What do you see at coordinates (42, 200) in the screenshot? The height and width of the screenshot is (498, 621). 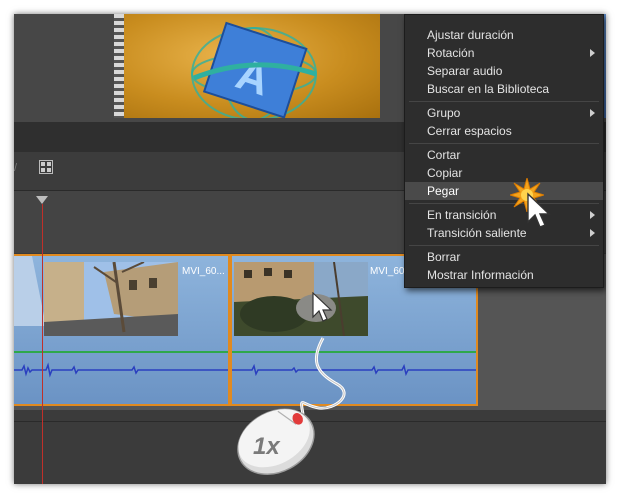 I see `playhead-marker-icon` at bounding box center [42, 200].